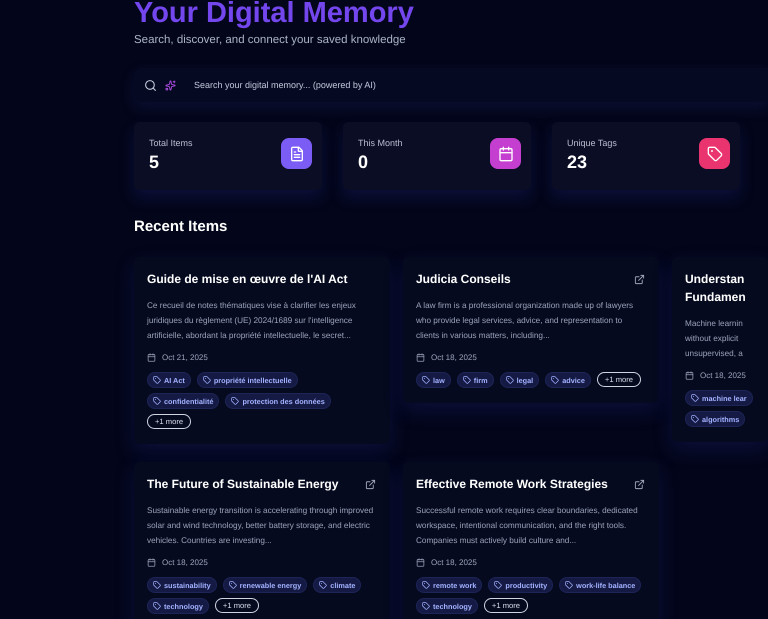 This screenshot has width=768, height=619. What do you see at coordinates (154, 162) in the screenshot?
I see `stat-value: 5` at bounding box center [154, 162].